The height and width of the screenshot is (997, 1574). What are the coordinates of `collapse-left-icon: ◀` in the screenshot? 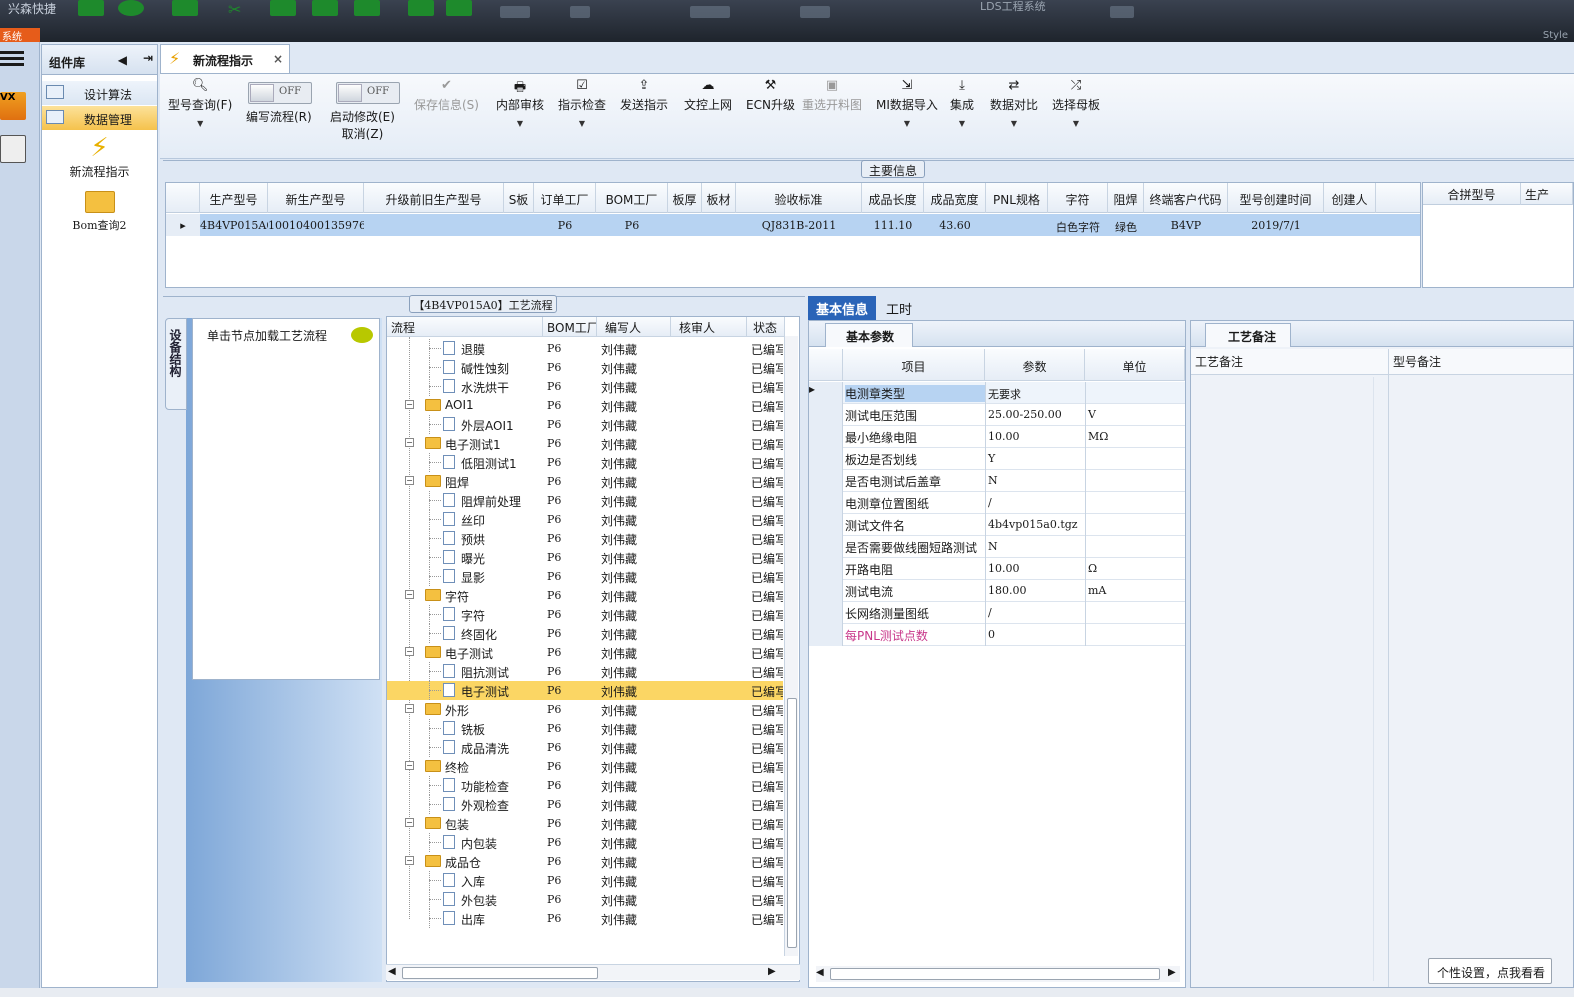 It's located at (122, 60).